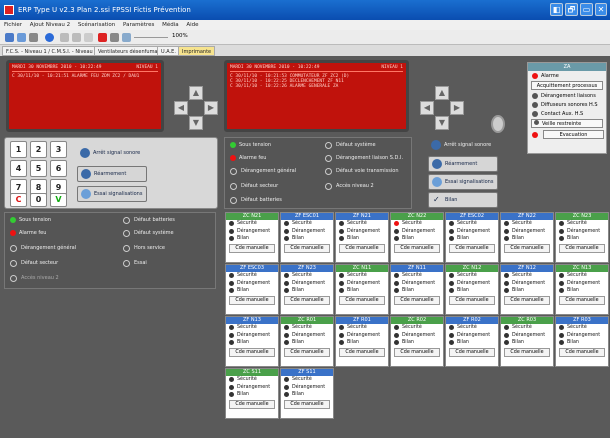 The image size is (610, 438). What do you see at coordinates (58, 149) in the screenshot?
I see `key-3: 3` at bounding box center [58, 149].